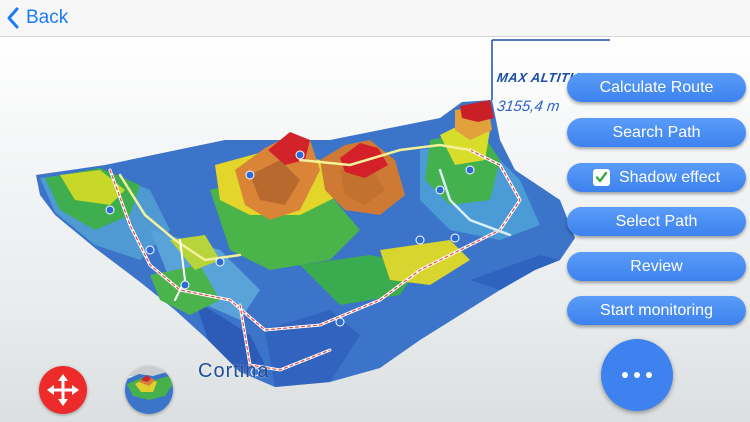 This screenshot has width=750, height=422. Describe the element at coordinates (656, 87) in the screenshot. I see `calculate-route-button: Calculate Route` at that location.